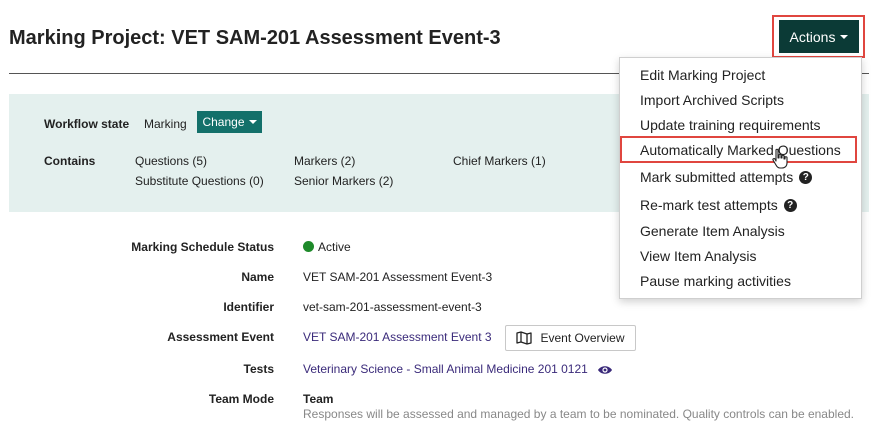  What do you see at coordinates (709, 205) in the screenshot?
I see `re-mark-label: Re-mark test attempts` at bounding box center [709, 205].